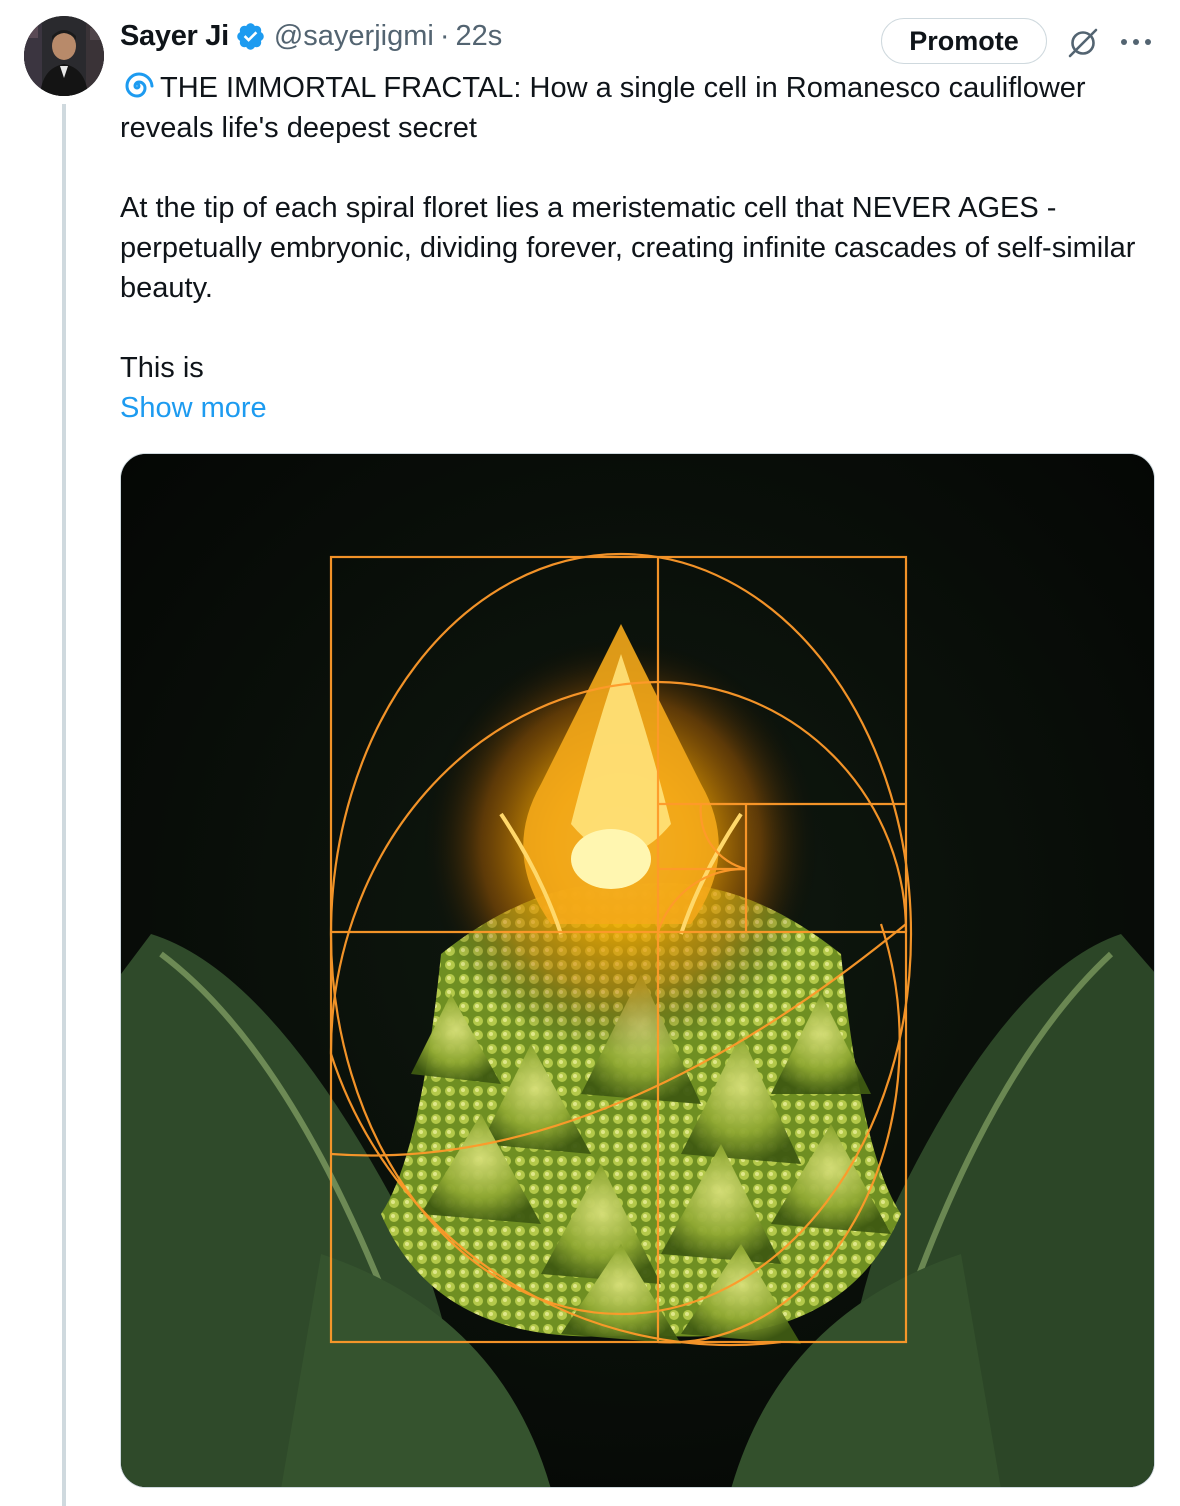  What do you see at coordinates (64, 805) in the screenshot?
I see `thread-line` at bounding box center [64, 805].